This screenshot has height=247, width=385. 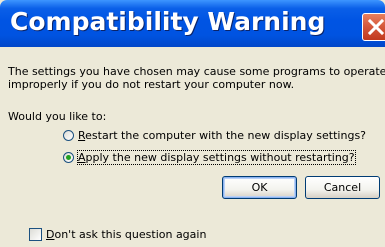 What do you see at coordinates (168, 21) in the screenshot?
I see `dialog-title: Compatibility Warning` at bounding box center [168, 21].